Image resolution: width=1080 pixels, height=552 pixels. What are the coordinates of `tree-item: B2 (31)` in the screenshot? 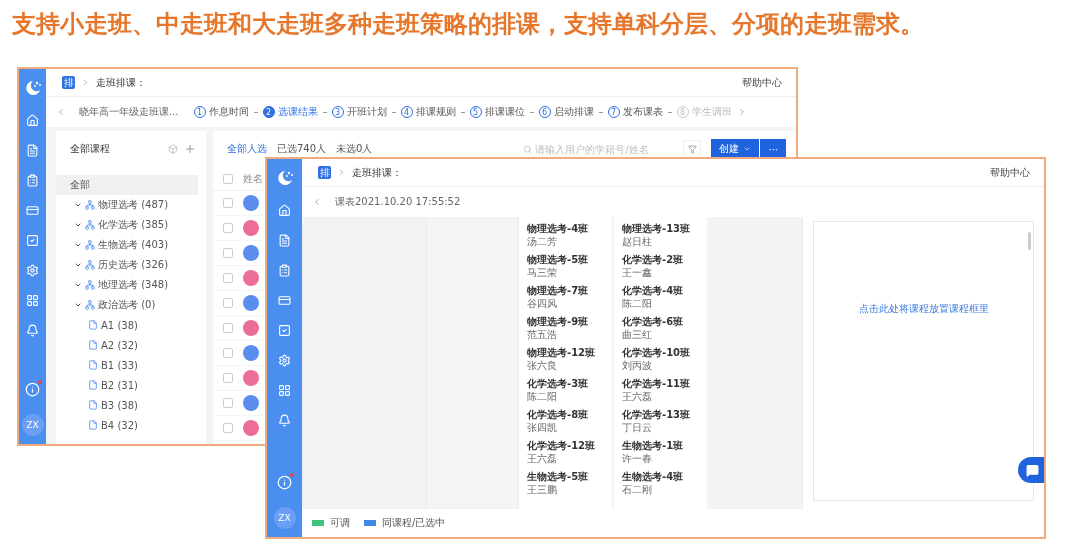 It's located at (127, 385).